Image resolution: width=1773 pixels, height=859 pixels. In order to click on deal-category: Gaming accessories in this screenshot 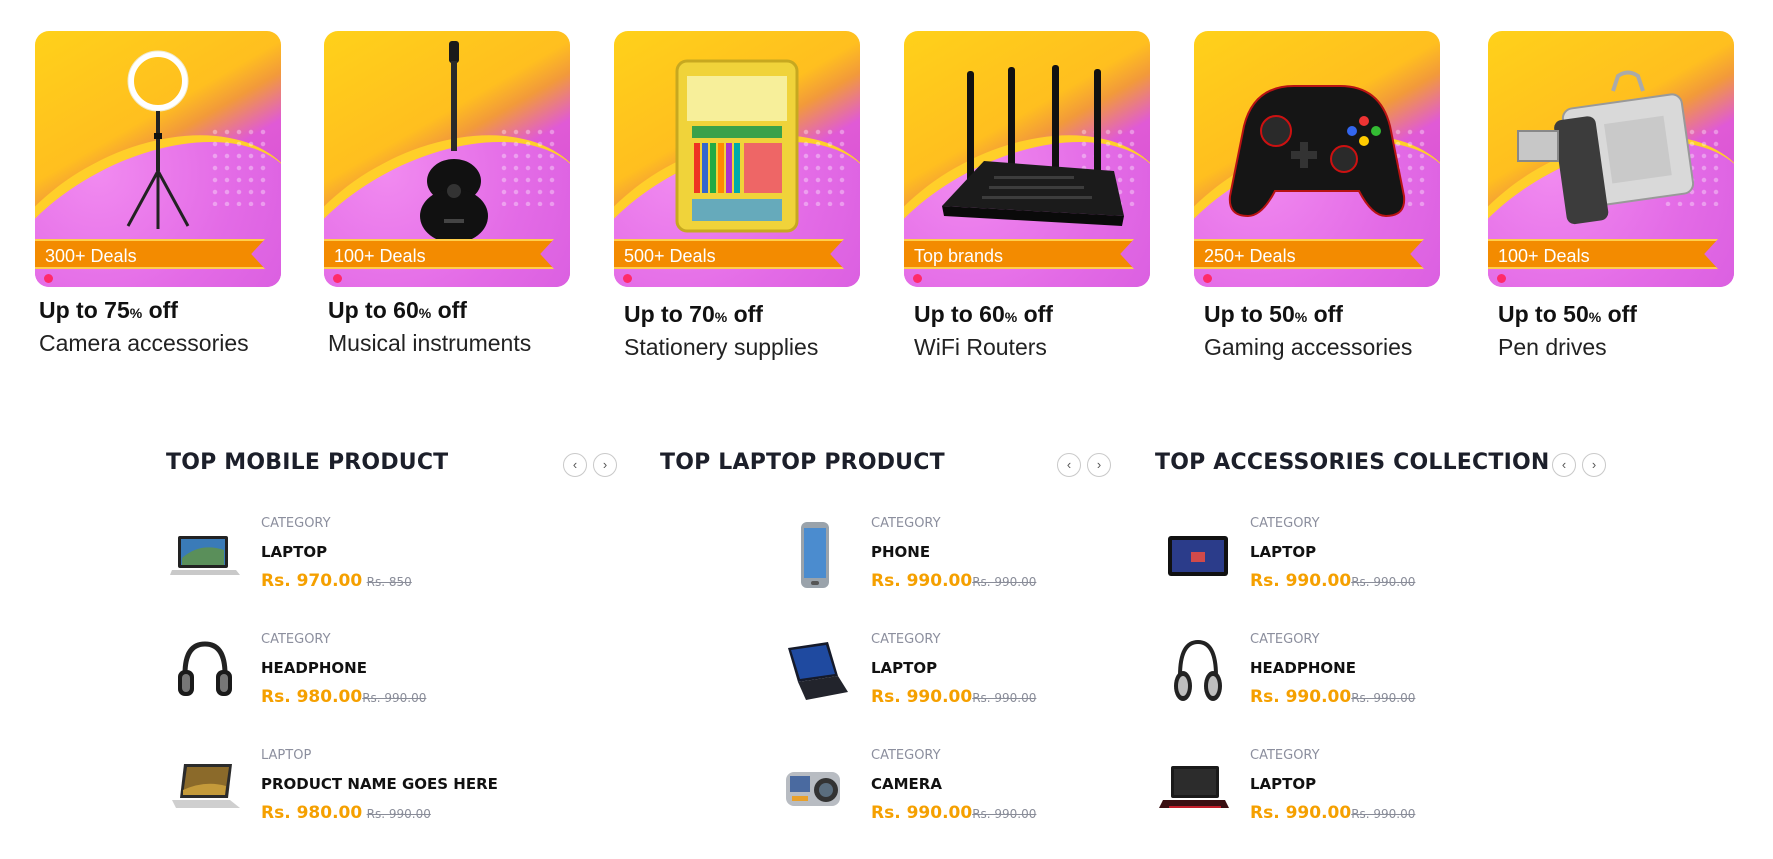, I will do `click(1308, 347)`.